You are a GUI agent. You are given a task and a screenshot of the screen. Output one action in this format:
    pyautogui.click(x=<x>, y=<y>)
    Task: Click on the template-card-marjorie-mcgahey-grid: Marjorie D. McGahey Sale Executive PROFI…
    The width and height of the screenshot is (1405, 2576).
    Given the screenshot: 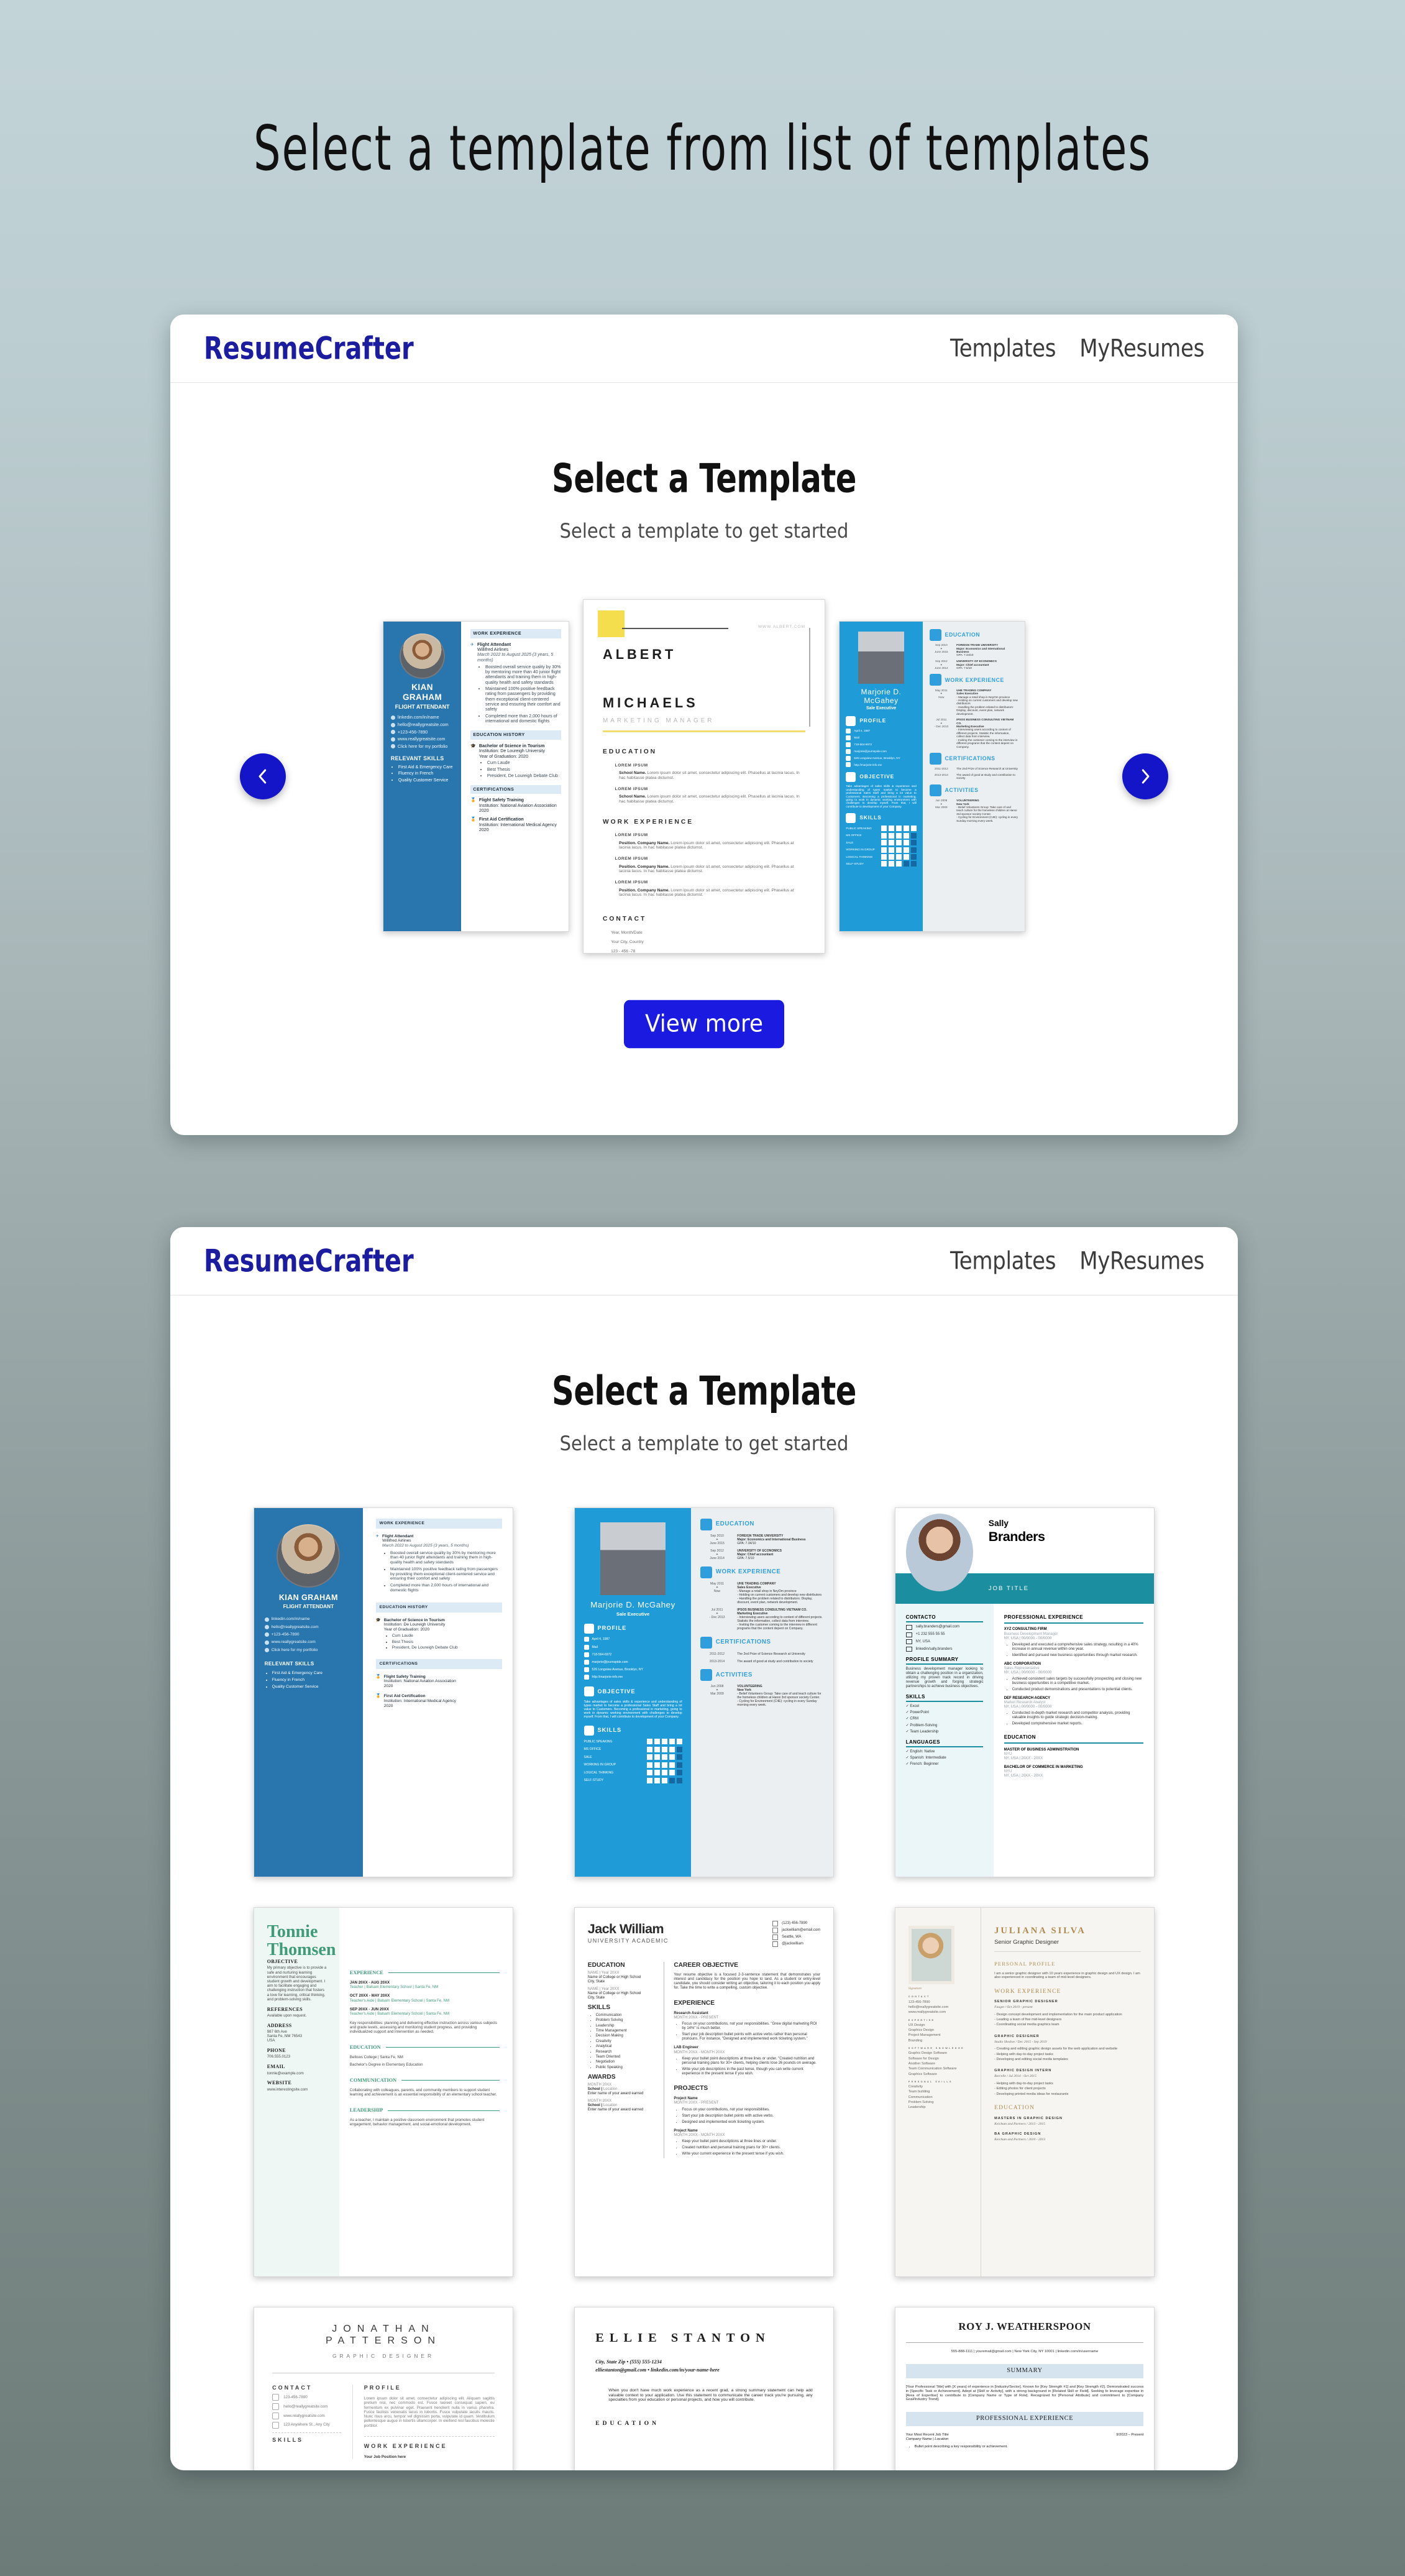 What is the action you would take?
    pyautogui.click(x=704, y=1692)
    